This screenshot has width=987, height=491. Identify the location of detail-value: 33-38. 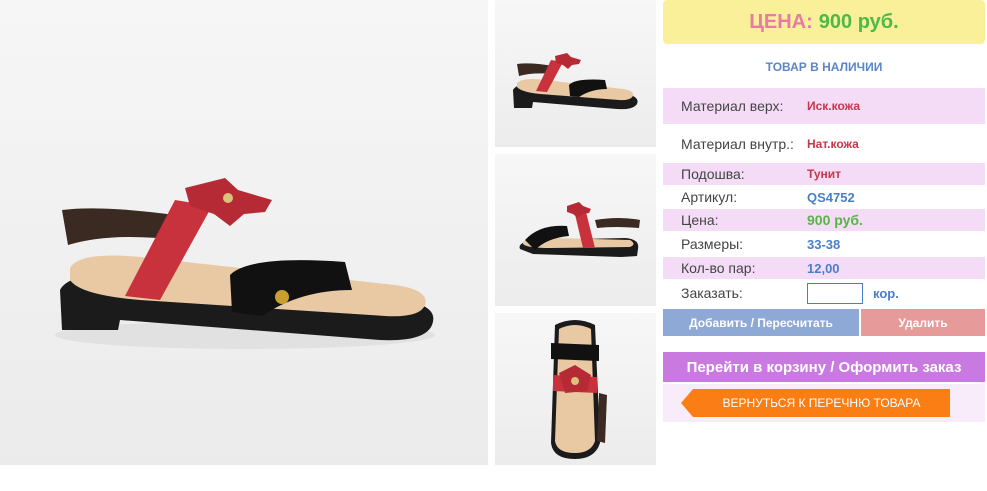
(824, 244).